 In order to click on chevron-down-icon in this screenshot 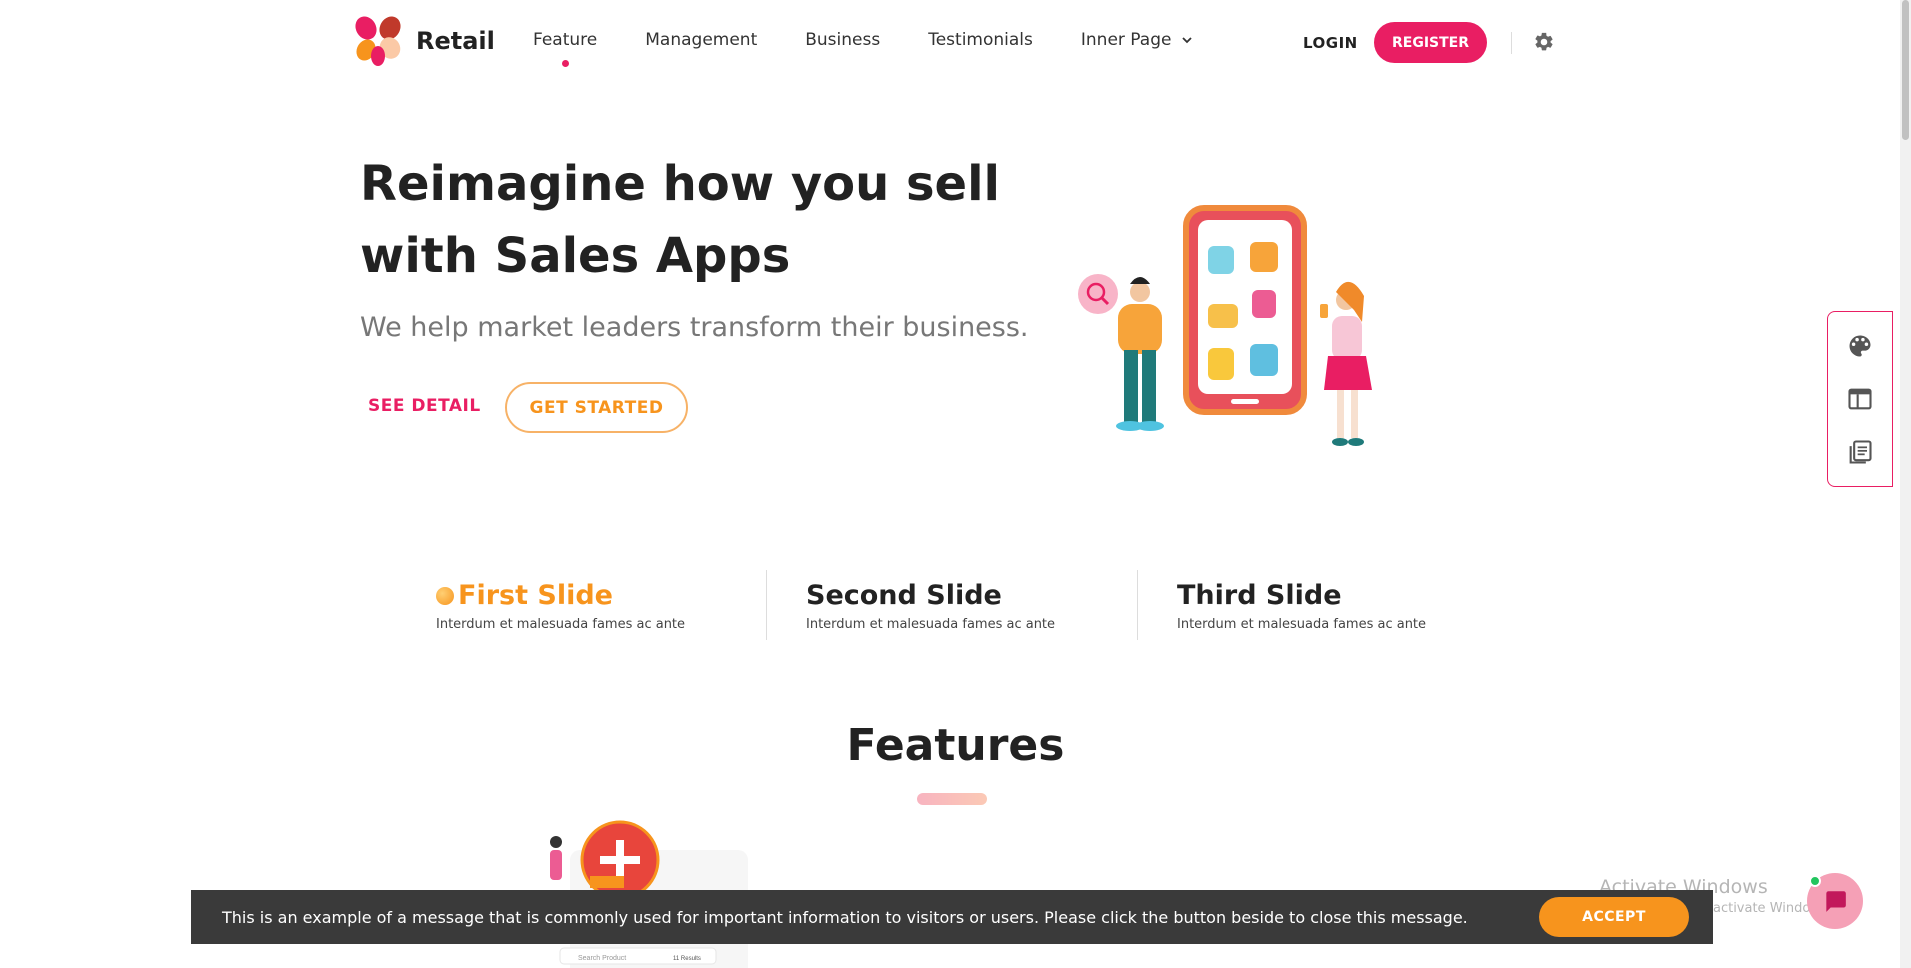, I will do `click(1187, 40)`.